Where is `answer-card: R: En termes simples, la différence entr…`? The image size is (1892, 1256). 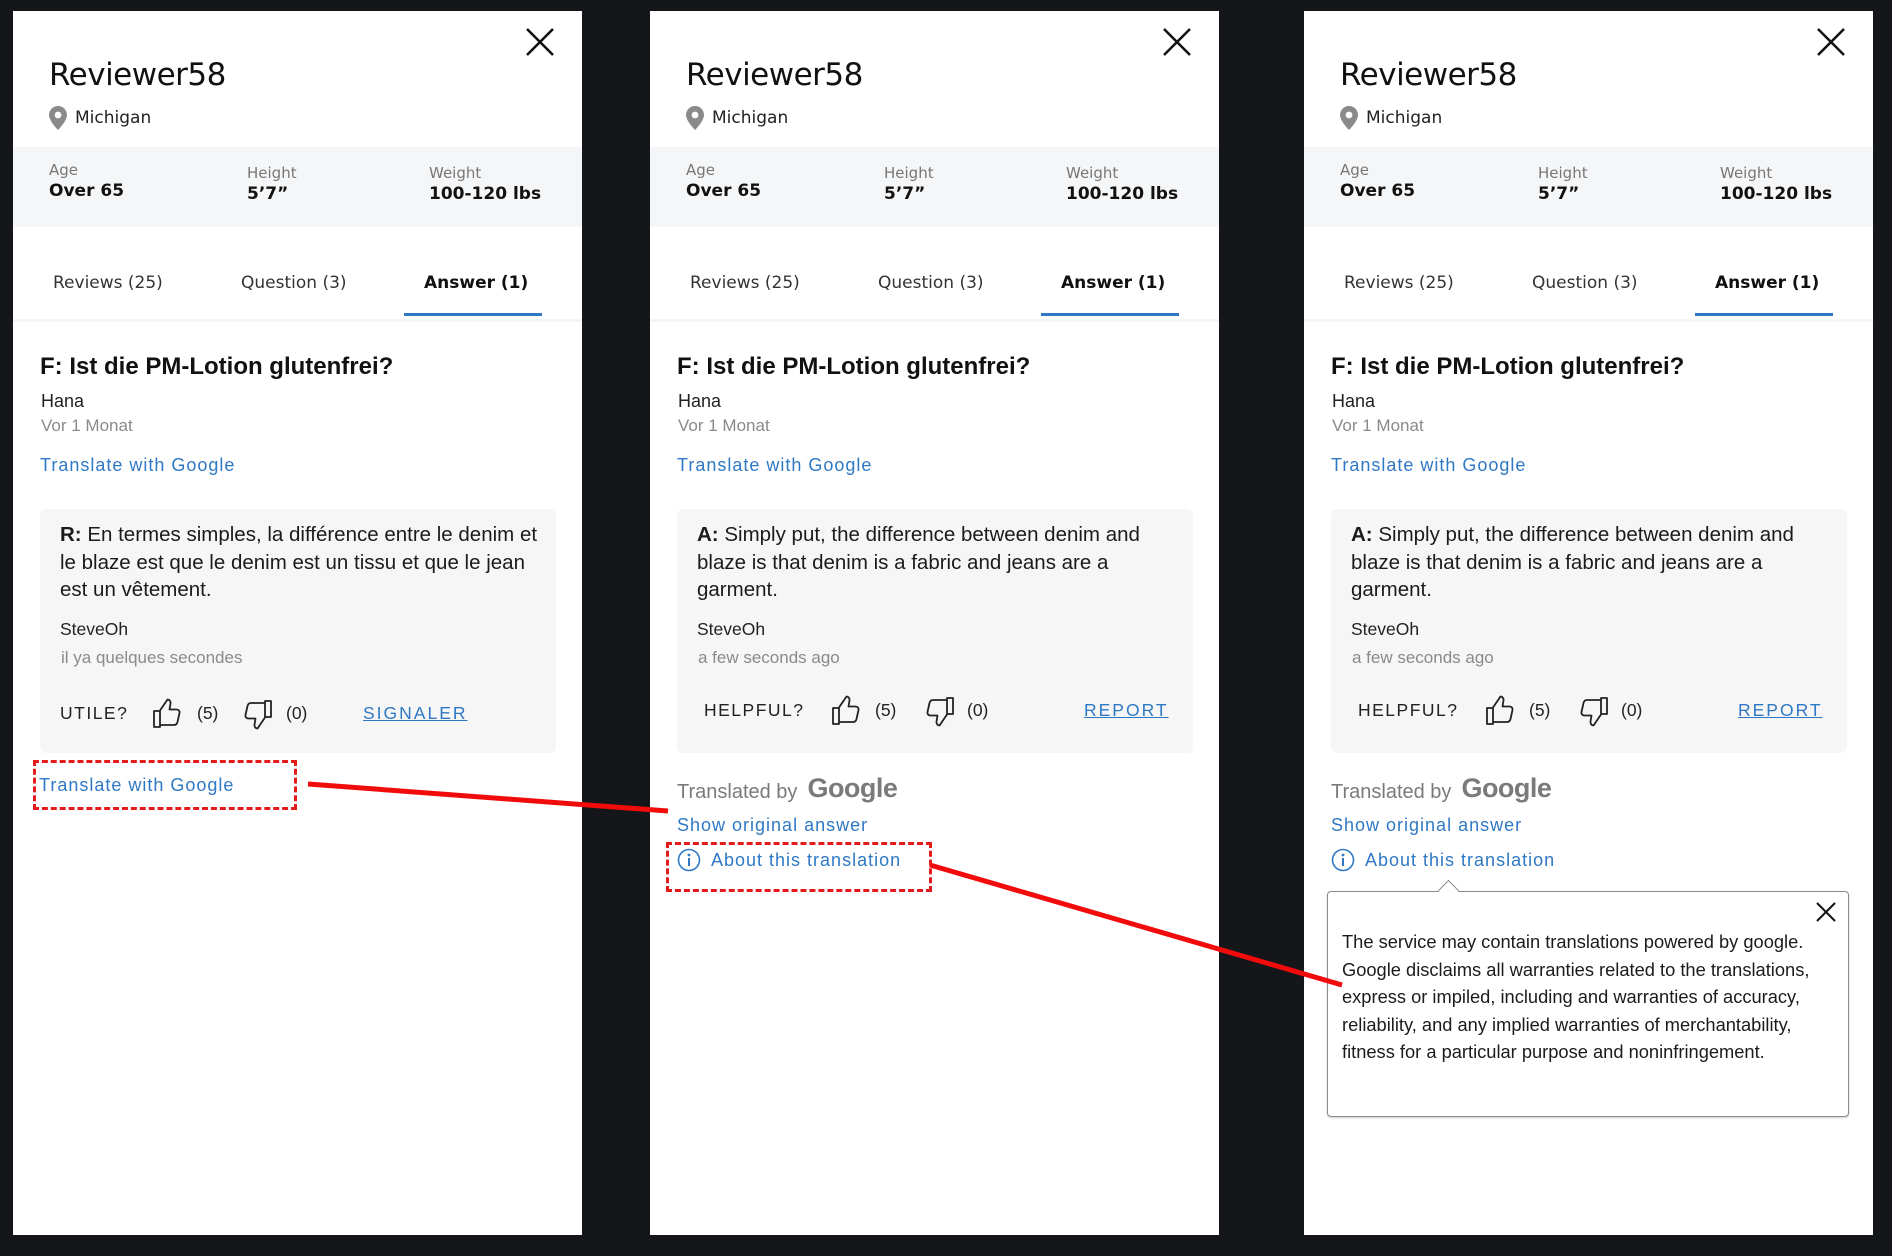 answer-card: R: En termes simples, la différence entr… is located at coordinates (298, 631).